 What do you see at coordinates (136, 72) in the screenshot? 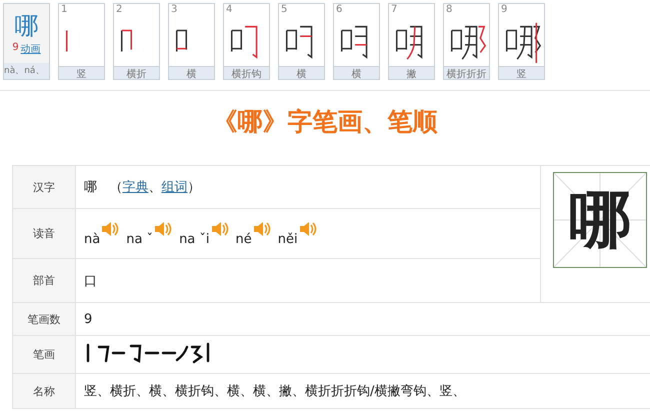
I see `stroke-name: 横折` at bounding box center [136, 72].